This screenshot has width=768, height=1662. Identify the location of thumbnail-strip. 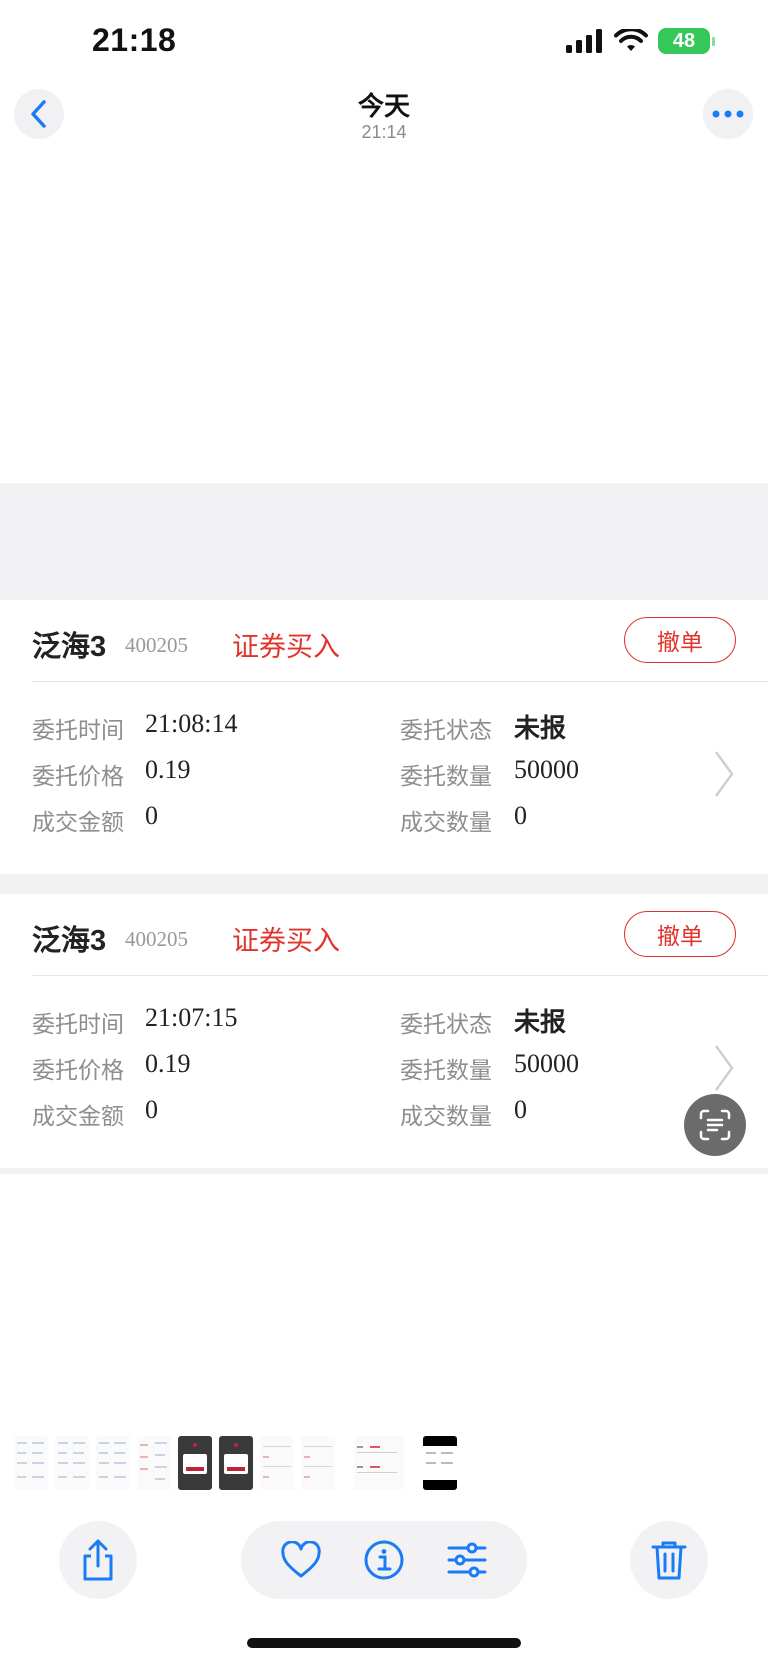
(235, 1463).